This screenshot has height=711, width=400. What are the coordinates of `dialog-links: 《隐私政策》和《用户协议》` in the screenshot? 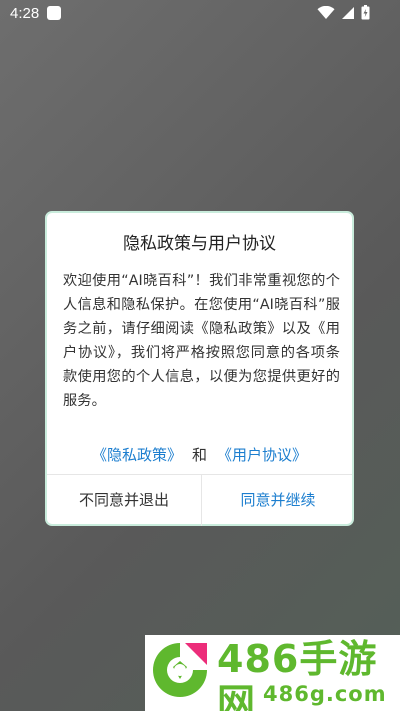 It's located at (199, 454).